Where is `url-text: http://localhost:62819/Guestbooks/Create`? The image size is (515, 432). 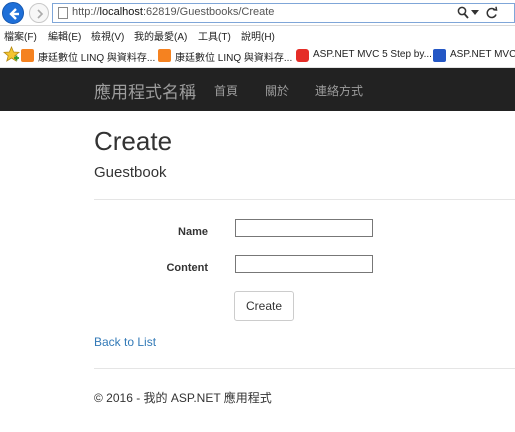
url-text: http://localhost:62819/Guestbooks/Create is located at coordinates (173, 12).